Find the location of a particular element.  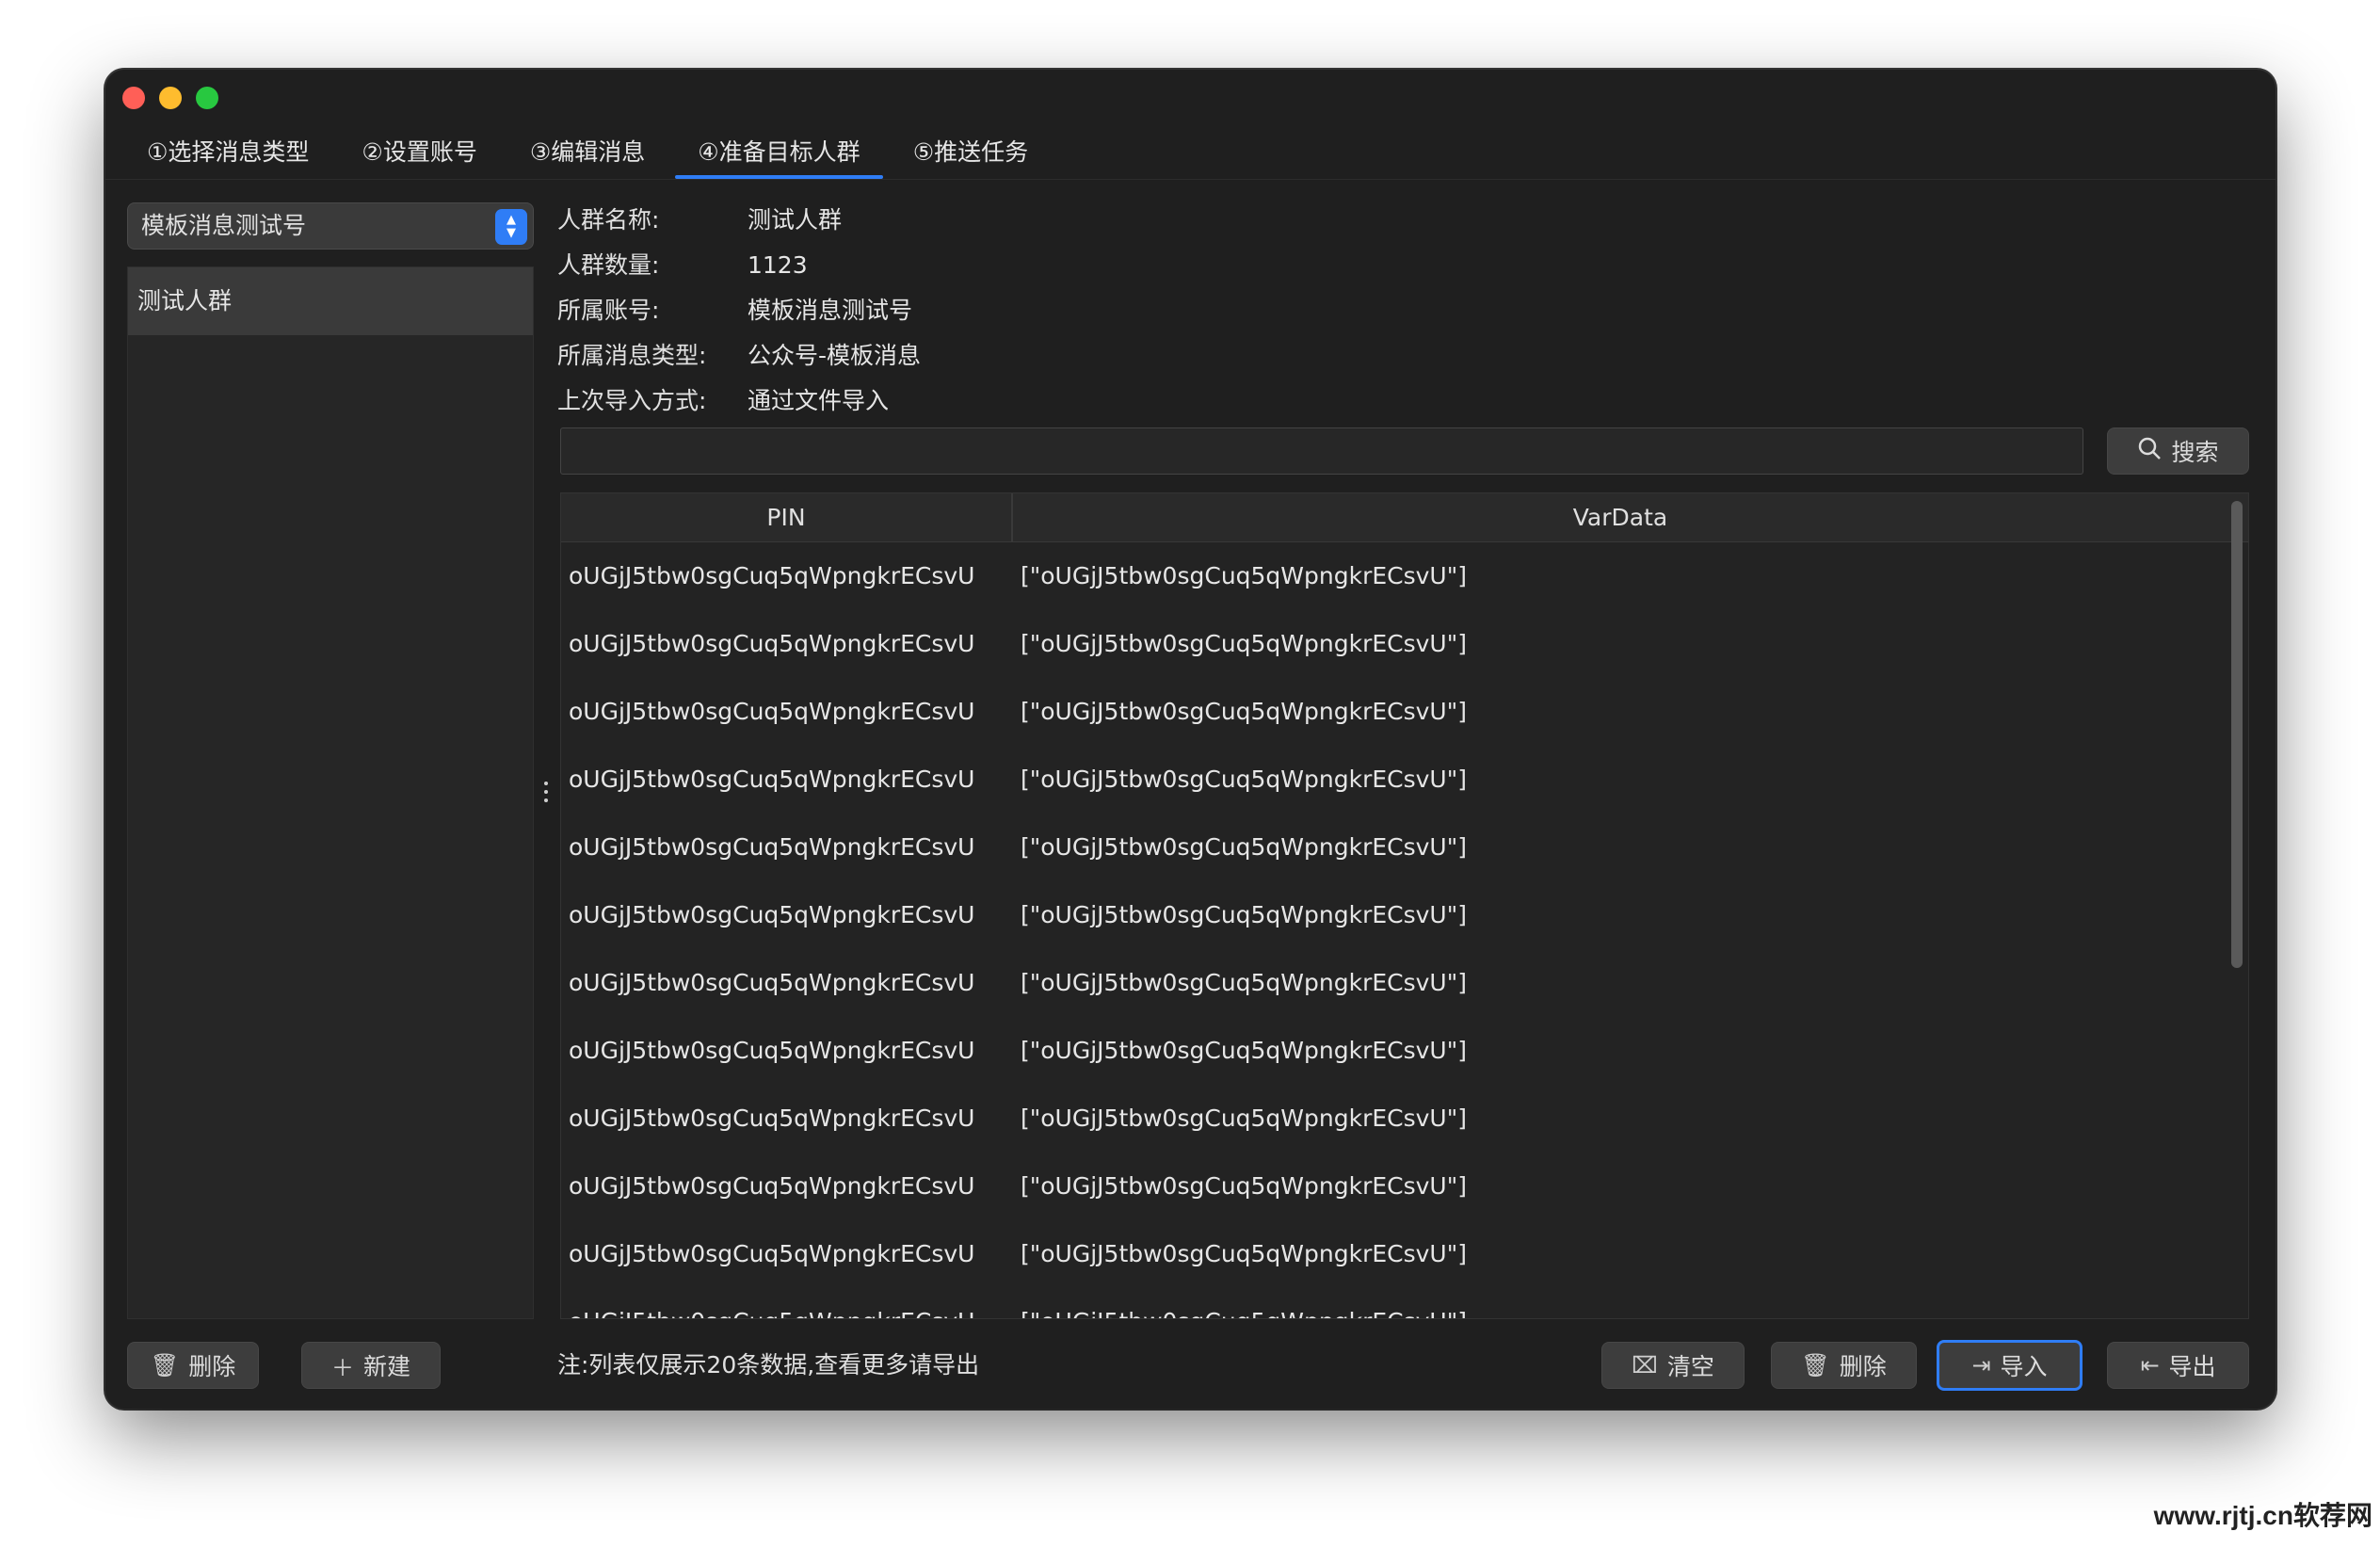

search-button: 搜索 is located at coordinates (2178, 451).